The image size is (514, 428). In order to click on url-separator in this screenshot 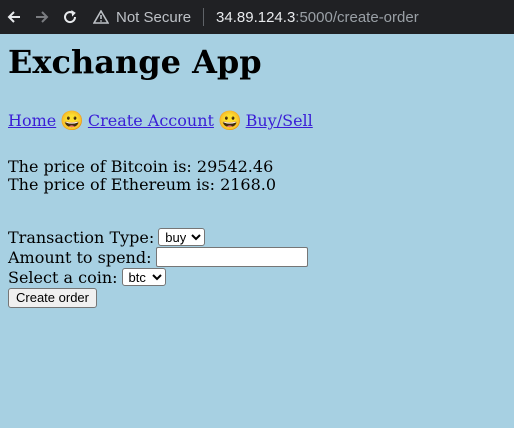, I will do `click(204, 17)`.